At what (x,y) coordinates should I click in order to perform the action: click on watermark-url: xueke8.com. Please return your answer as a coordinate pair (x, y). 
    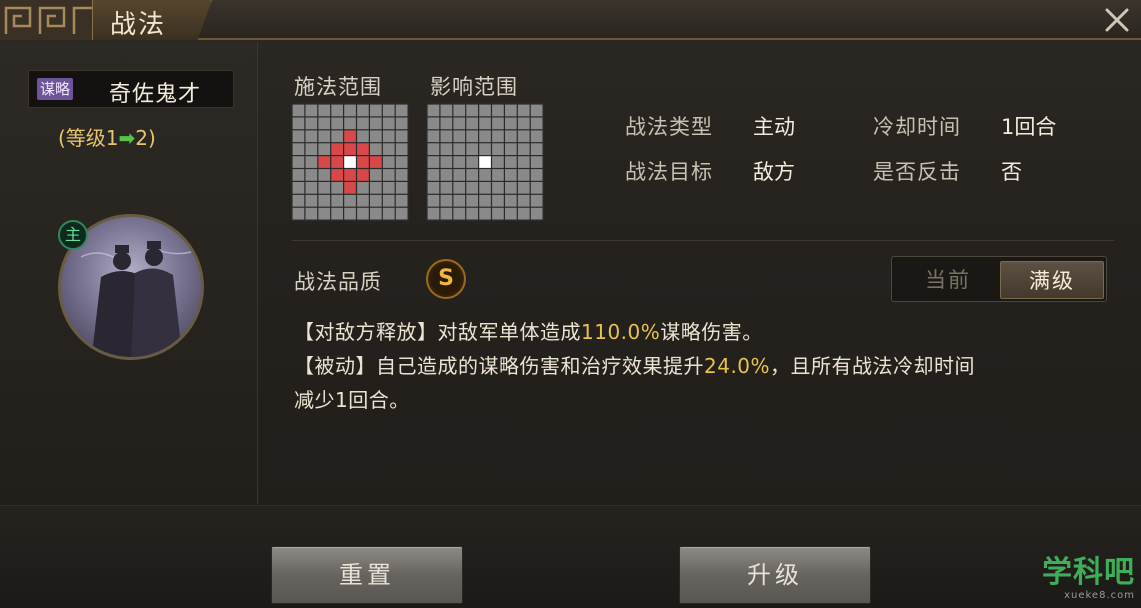
    Looking at the image, I should click on (1099, 595).